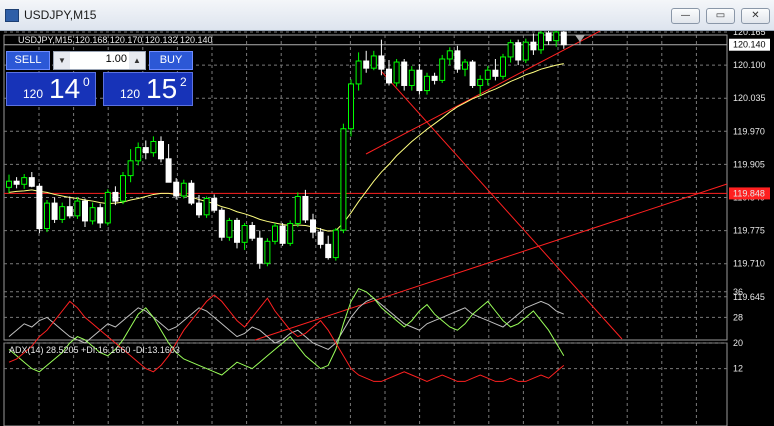  Describe the element at coordinates (33, 94) in the screenshot. I see `sell-price-prefix: 120` at that location.